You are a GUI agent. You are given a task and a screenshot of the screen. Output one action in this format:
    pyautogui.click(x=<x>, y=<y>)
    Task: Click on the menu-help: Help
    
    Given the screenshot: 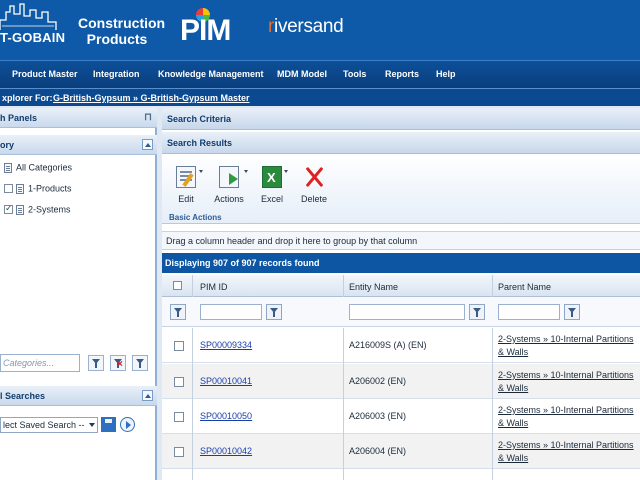 What is the action you would take?
    pyautogui.click(x=446, y=74)
    